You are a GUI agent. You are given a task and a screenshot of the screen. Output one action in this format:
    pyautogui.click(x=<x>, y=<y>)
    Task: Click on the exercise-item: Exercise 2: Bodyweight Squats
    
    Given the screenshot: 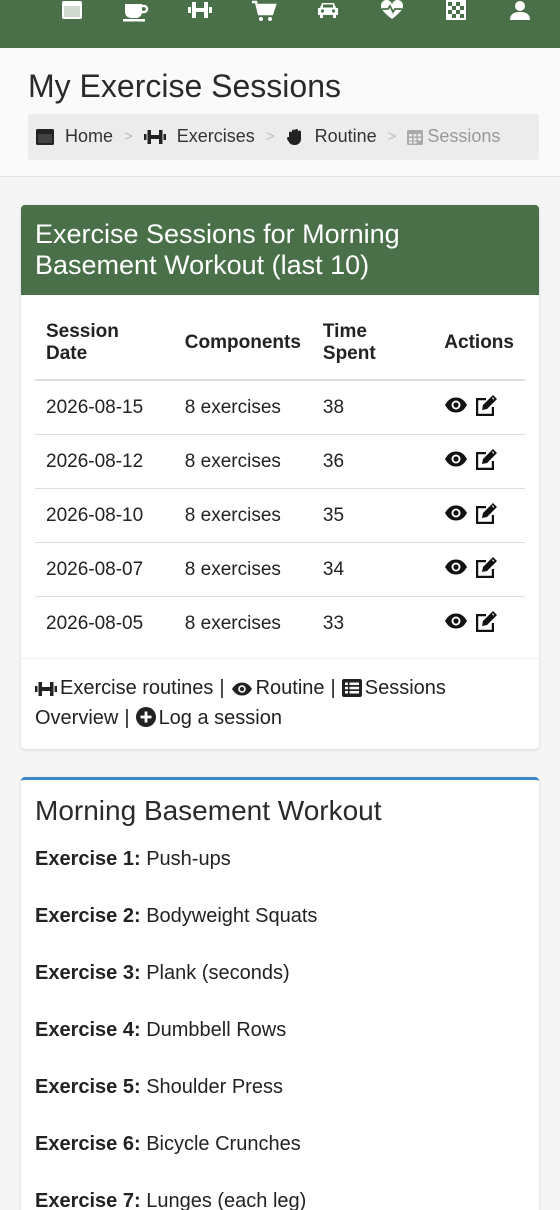 What is the action you would take?
    pyautogui.click(x=280, y=916)
    